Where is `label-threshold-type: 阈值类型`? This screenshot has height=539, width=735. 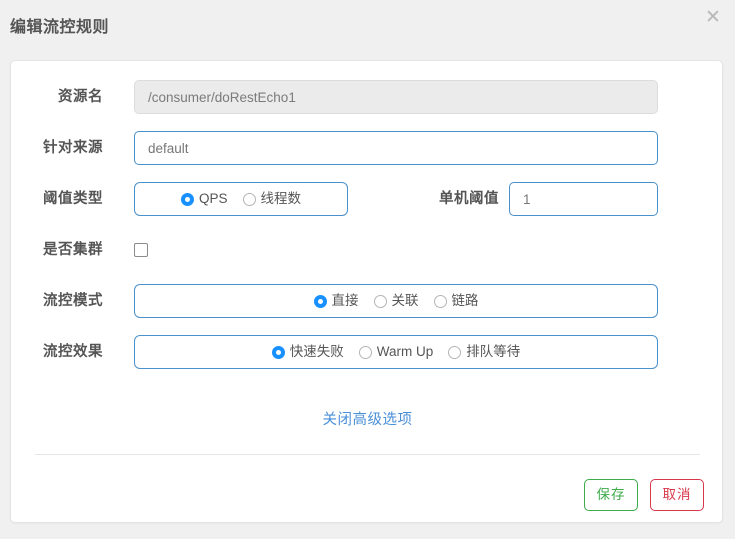 label-threshold-type: 阈值类型 is located at coordinates (73, 199).